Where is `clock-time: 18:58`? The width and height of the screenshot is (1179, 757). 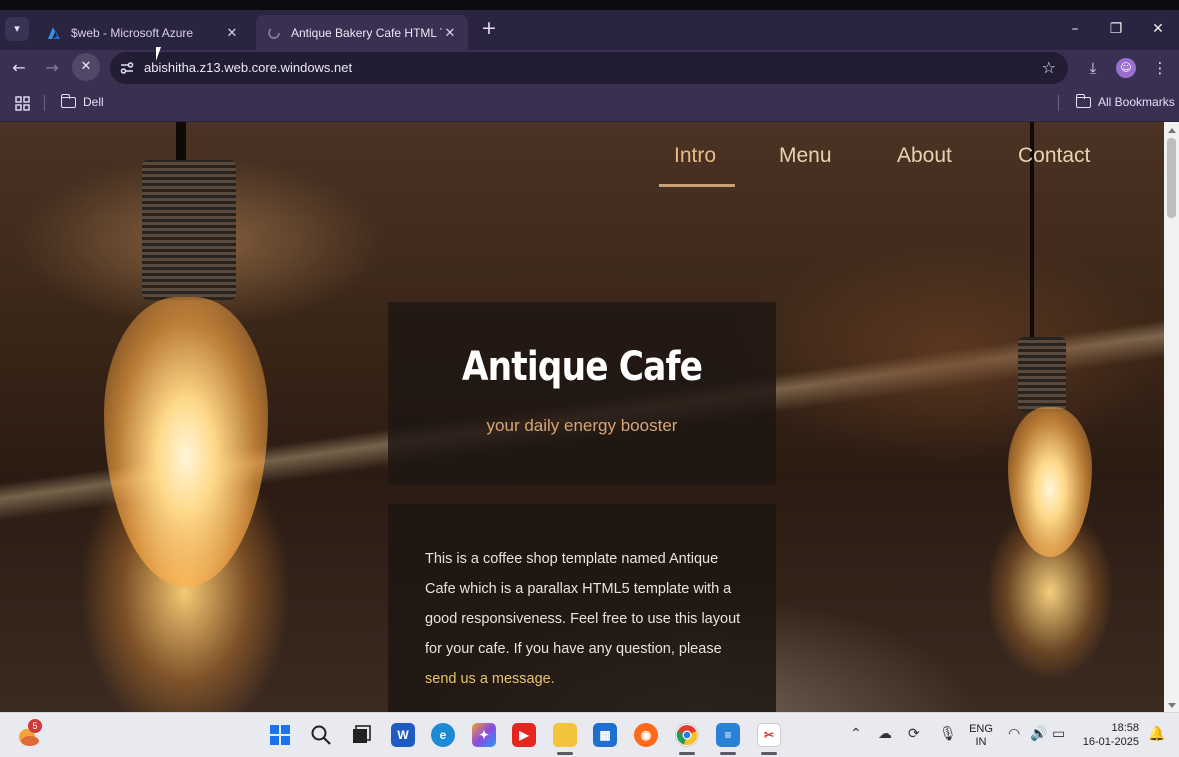
clock-time: 18:58 is located at coordinates (1125, 728).